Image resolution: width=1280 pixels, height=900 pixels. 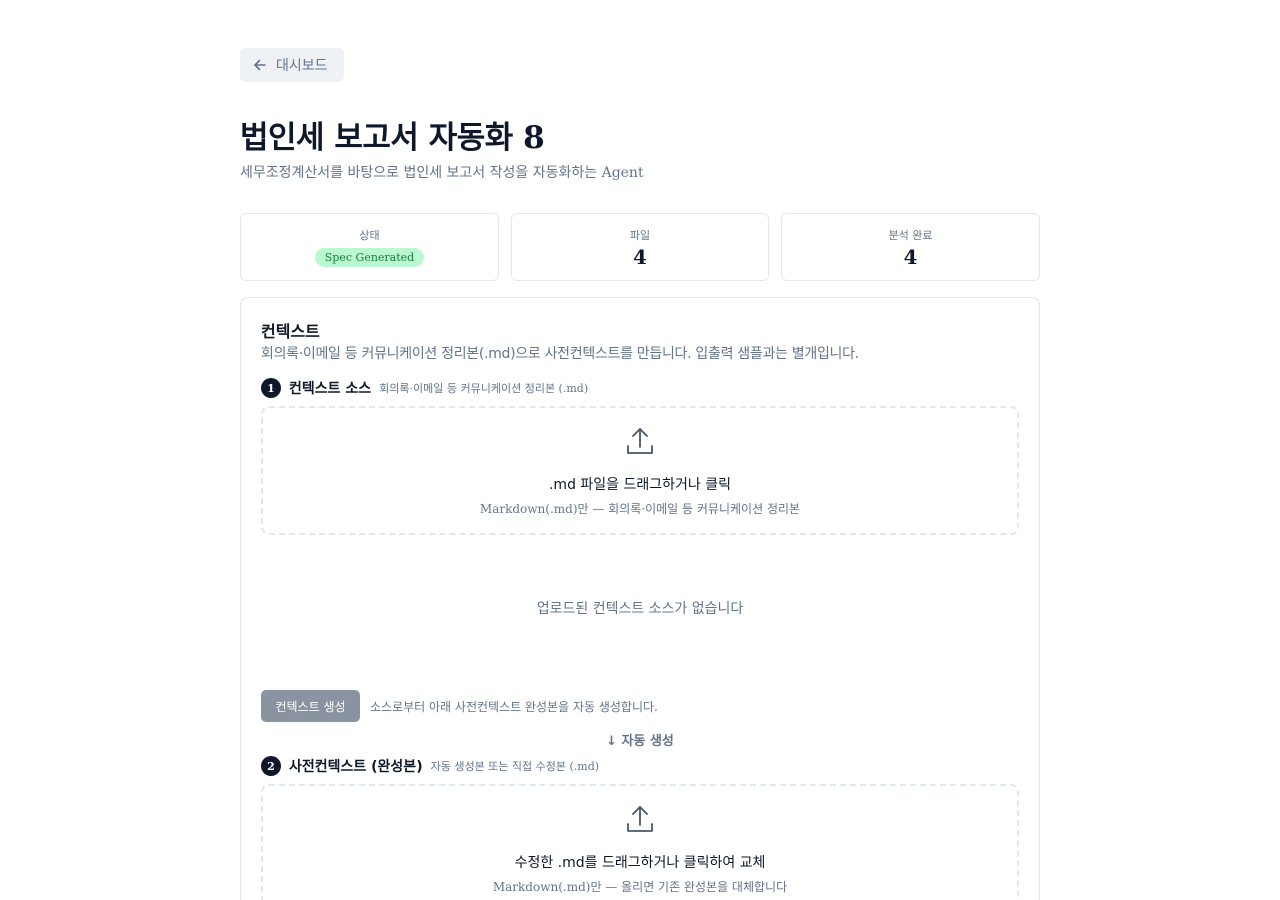 What do you see at coordinates (515, 766) in the screenshot?
I see `step2-hint: 자동 생성본 또는 직접 수정본 (.md)` at bounding box center [515, 766].